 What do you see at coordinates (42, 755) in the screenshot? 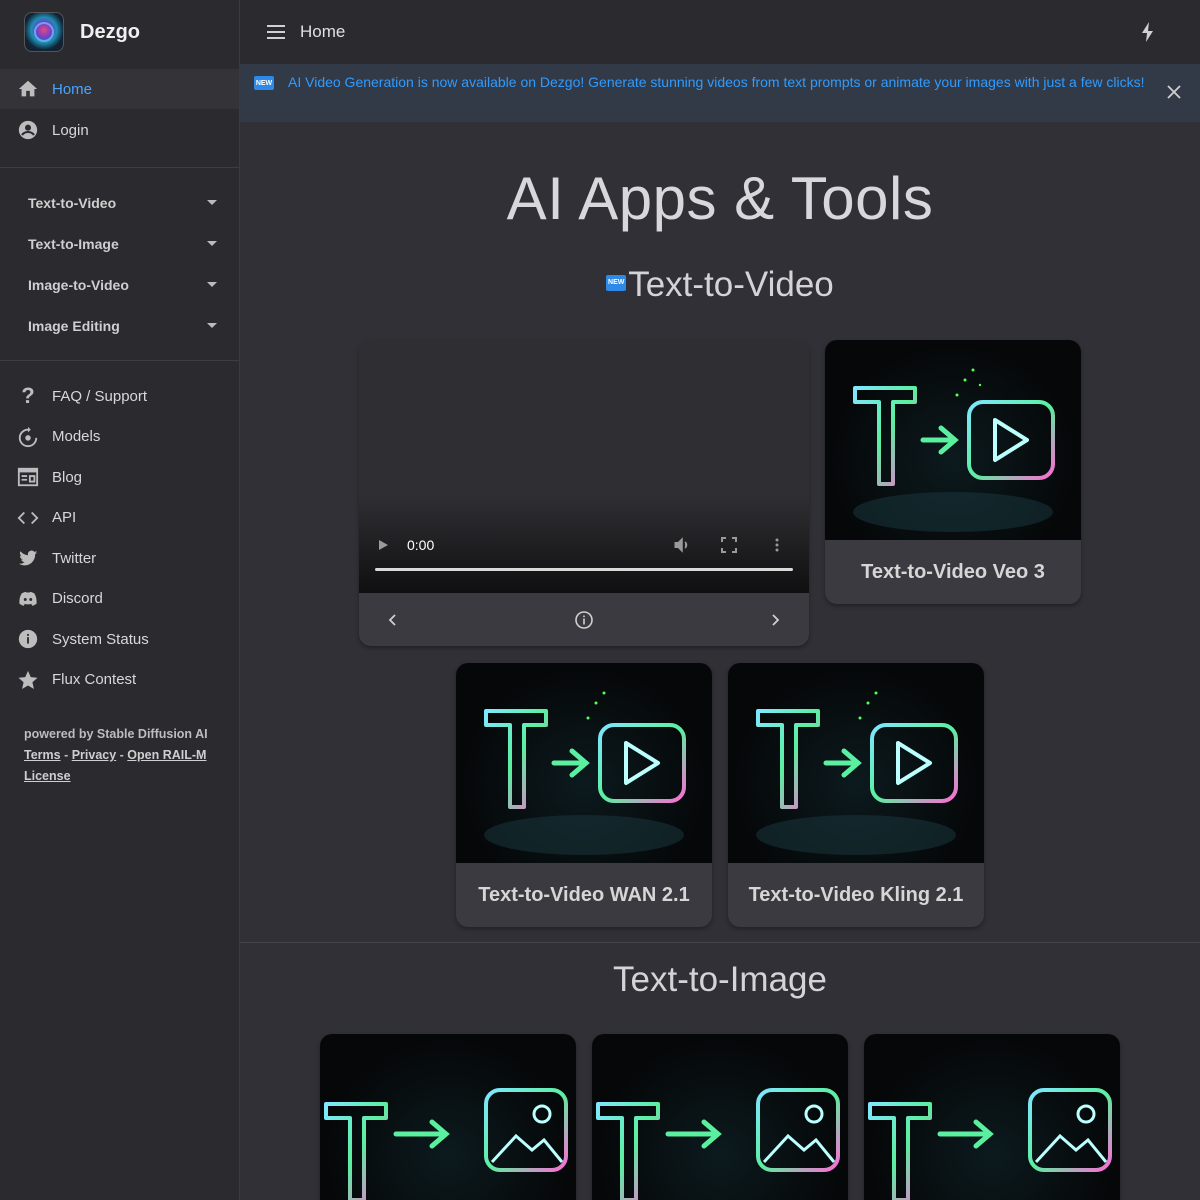
I see `terms-link: Terms` at bounding box center [42, 755].